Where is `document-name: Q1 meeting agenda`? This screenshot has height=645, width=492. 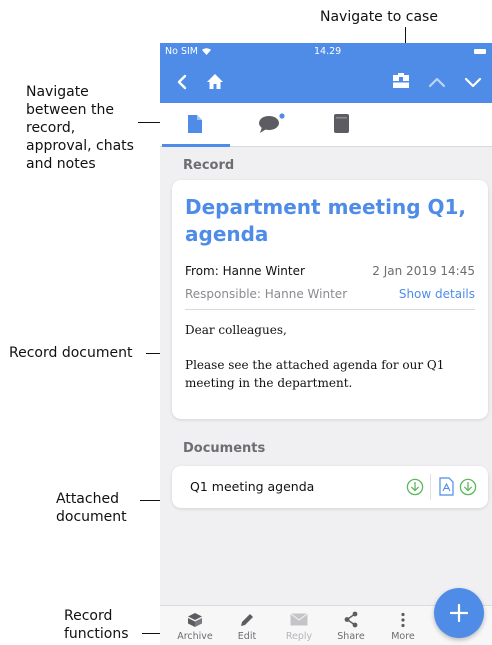
document-name: Q1 meeting agenda is located at coordinates (252, 486).